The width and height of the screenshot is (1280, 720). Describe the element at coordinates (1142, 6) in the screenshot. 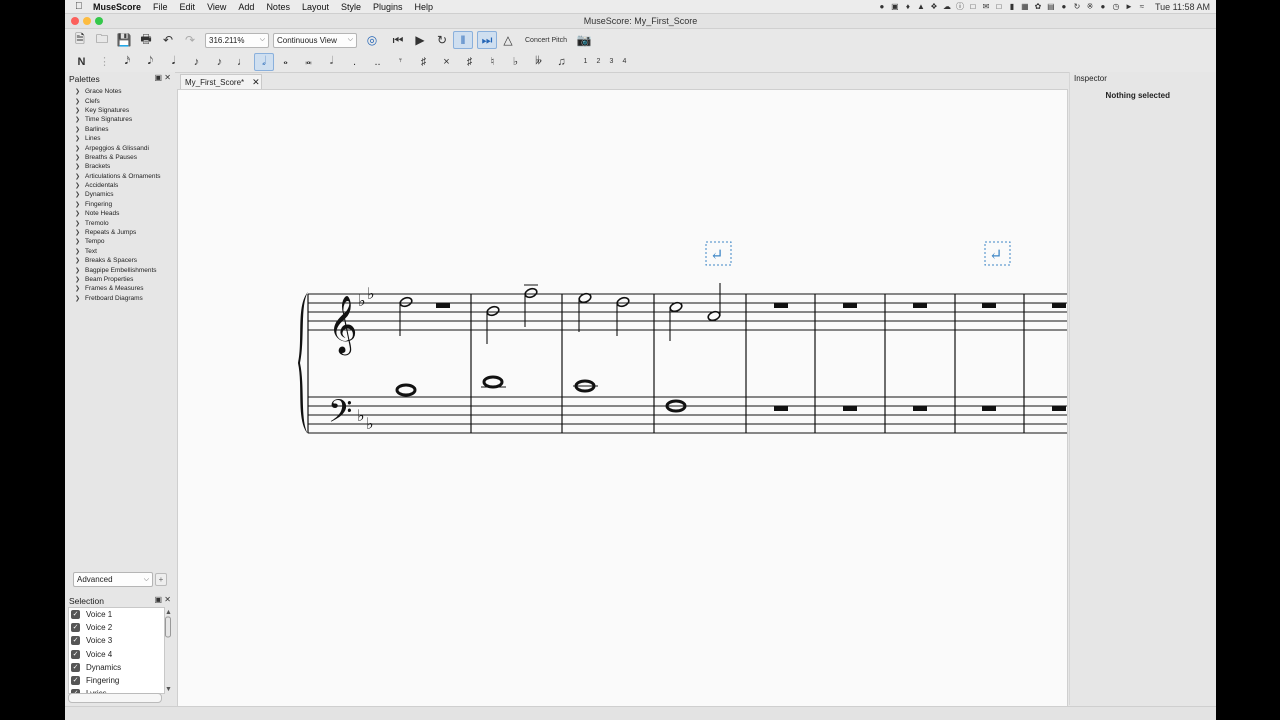

I see `wifi-icon: ≈` at that location.